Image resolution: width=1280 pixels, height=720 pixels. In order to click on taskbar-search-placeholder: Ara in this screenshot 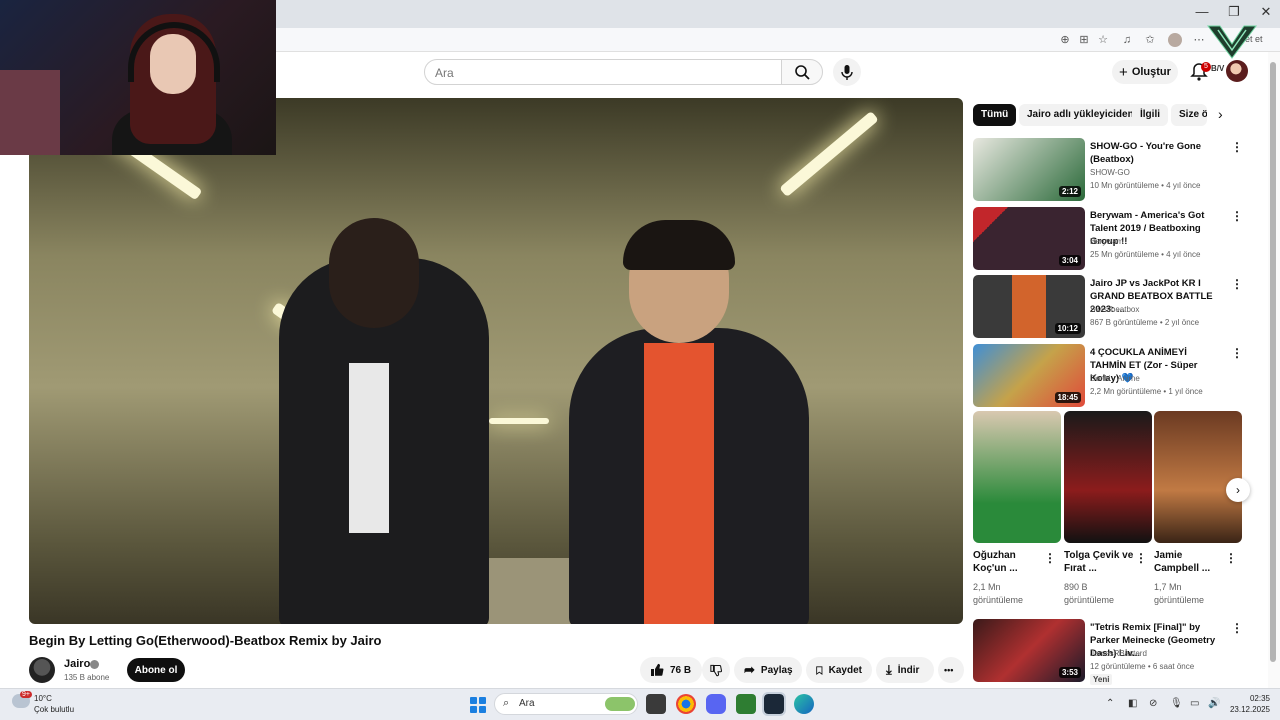, I will do `click(527, 703)`.